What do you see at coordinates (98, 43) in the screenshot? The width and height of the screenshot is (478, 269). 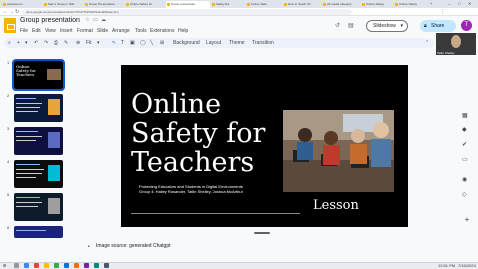 I see `zoom-dropdown-icon: ▾` at bounding box center [98, 43].